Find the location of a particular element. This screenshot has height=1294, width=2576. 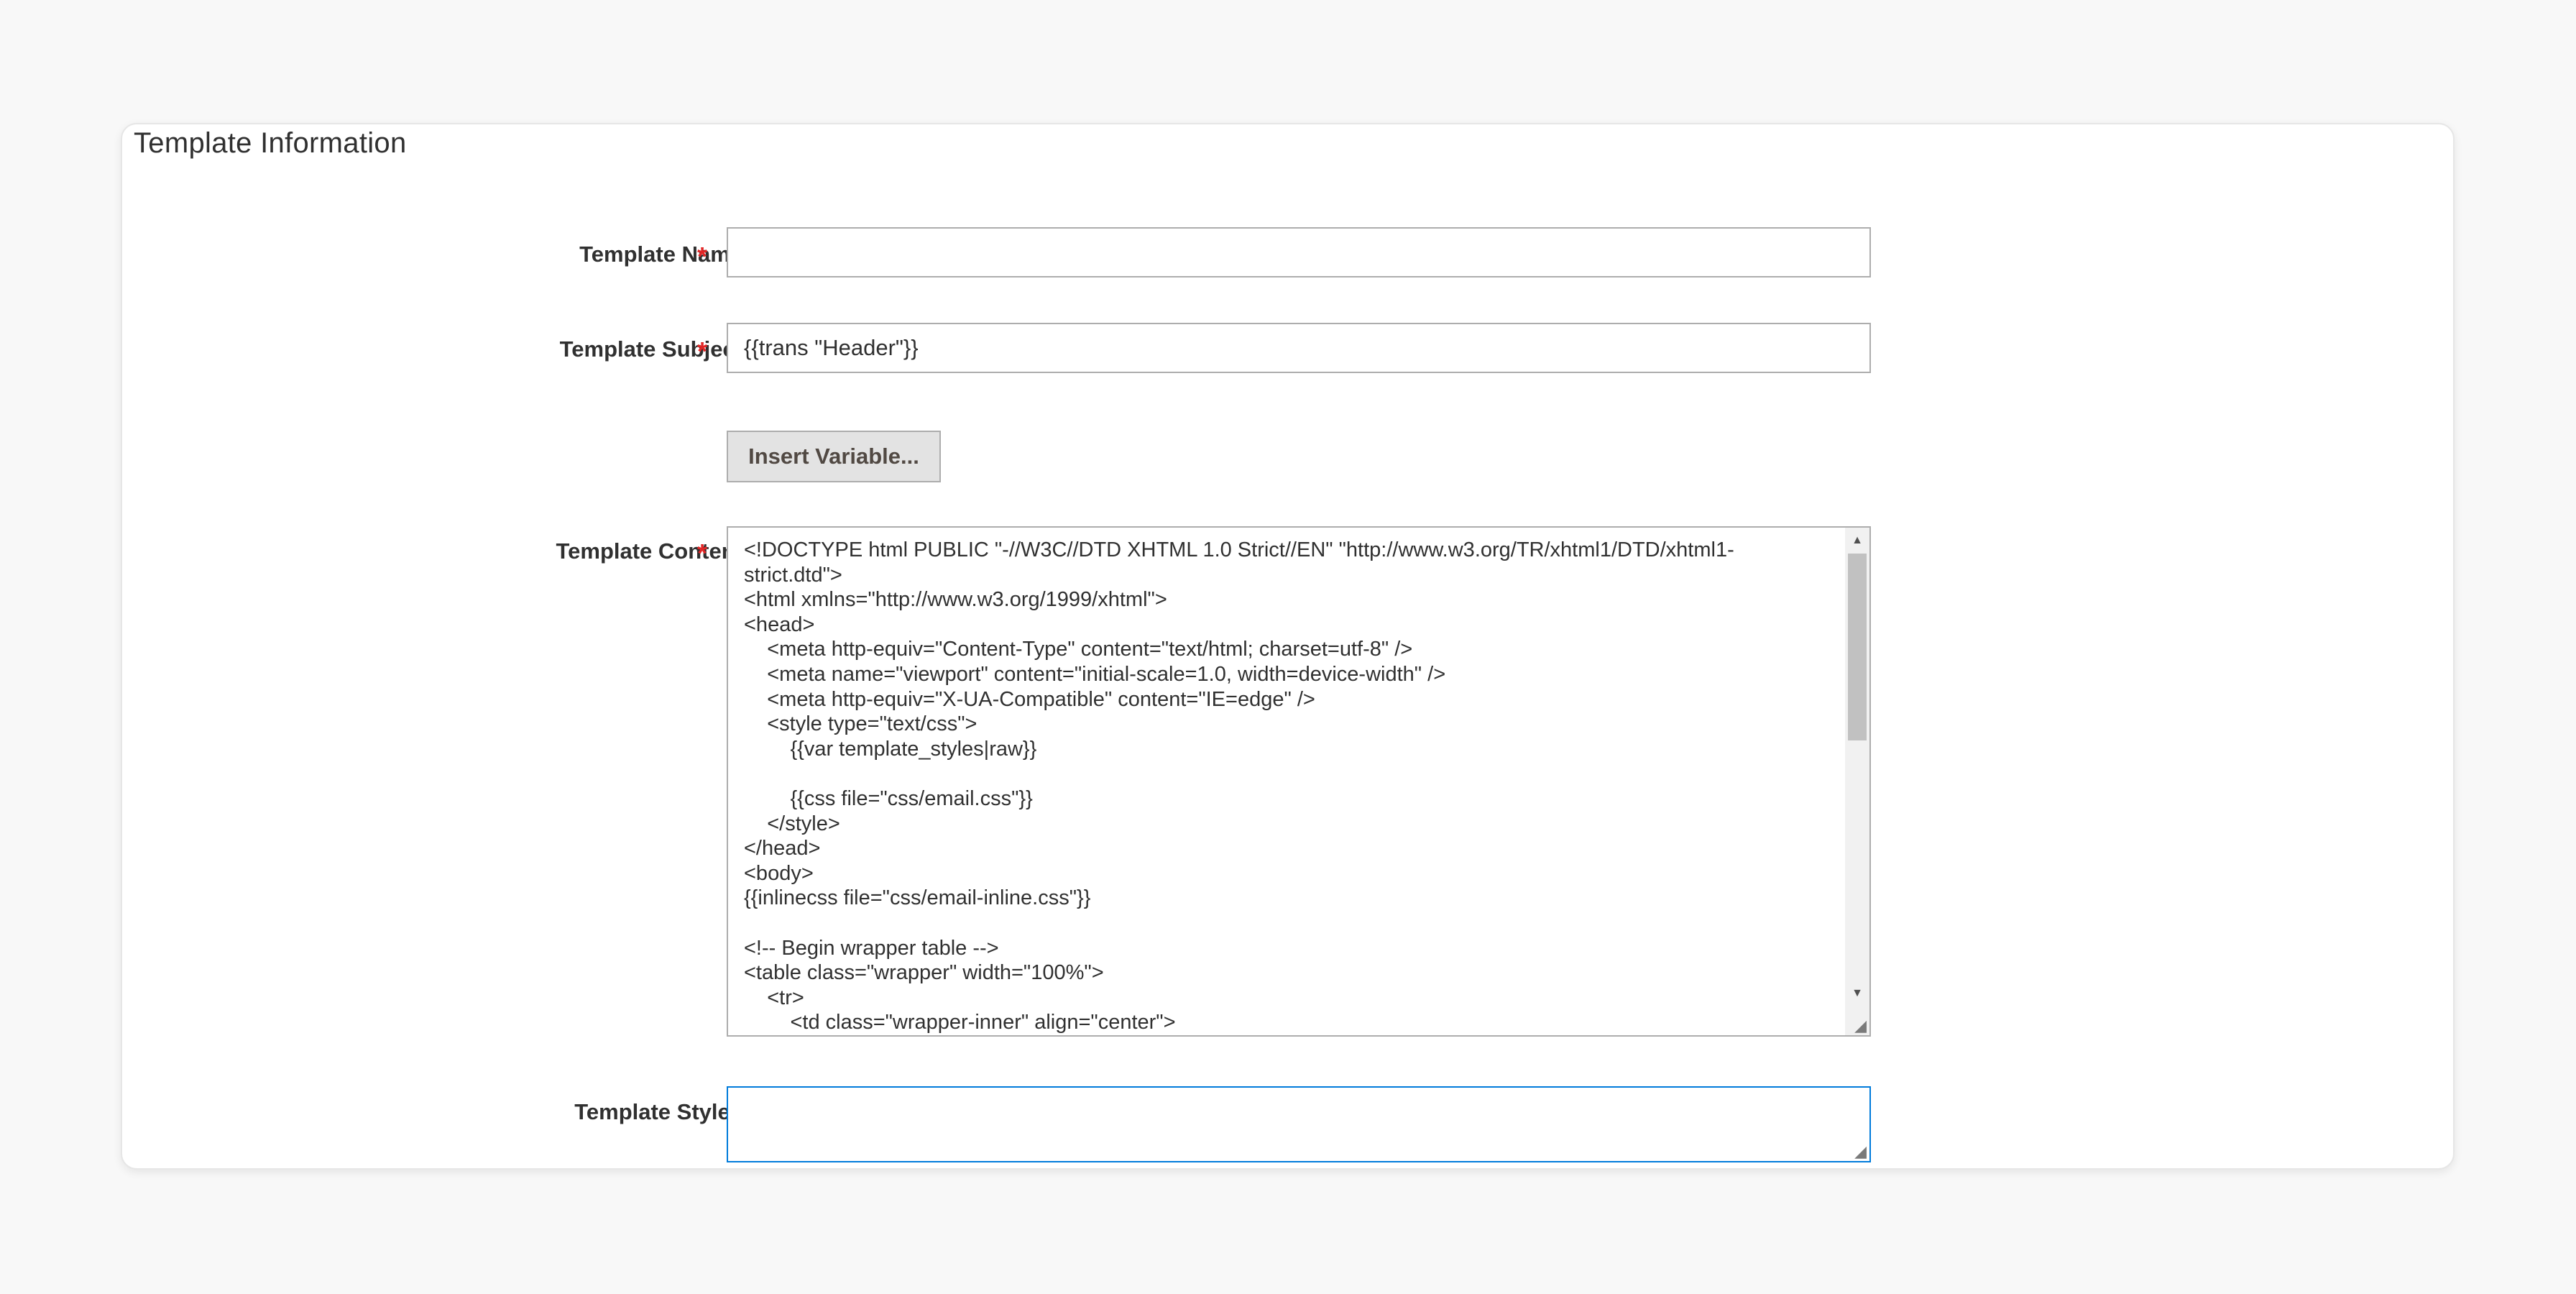

code-line: <table class="wrapper" width="100%"> is located at coordinates (924, 973).